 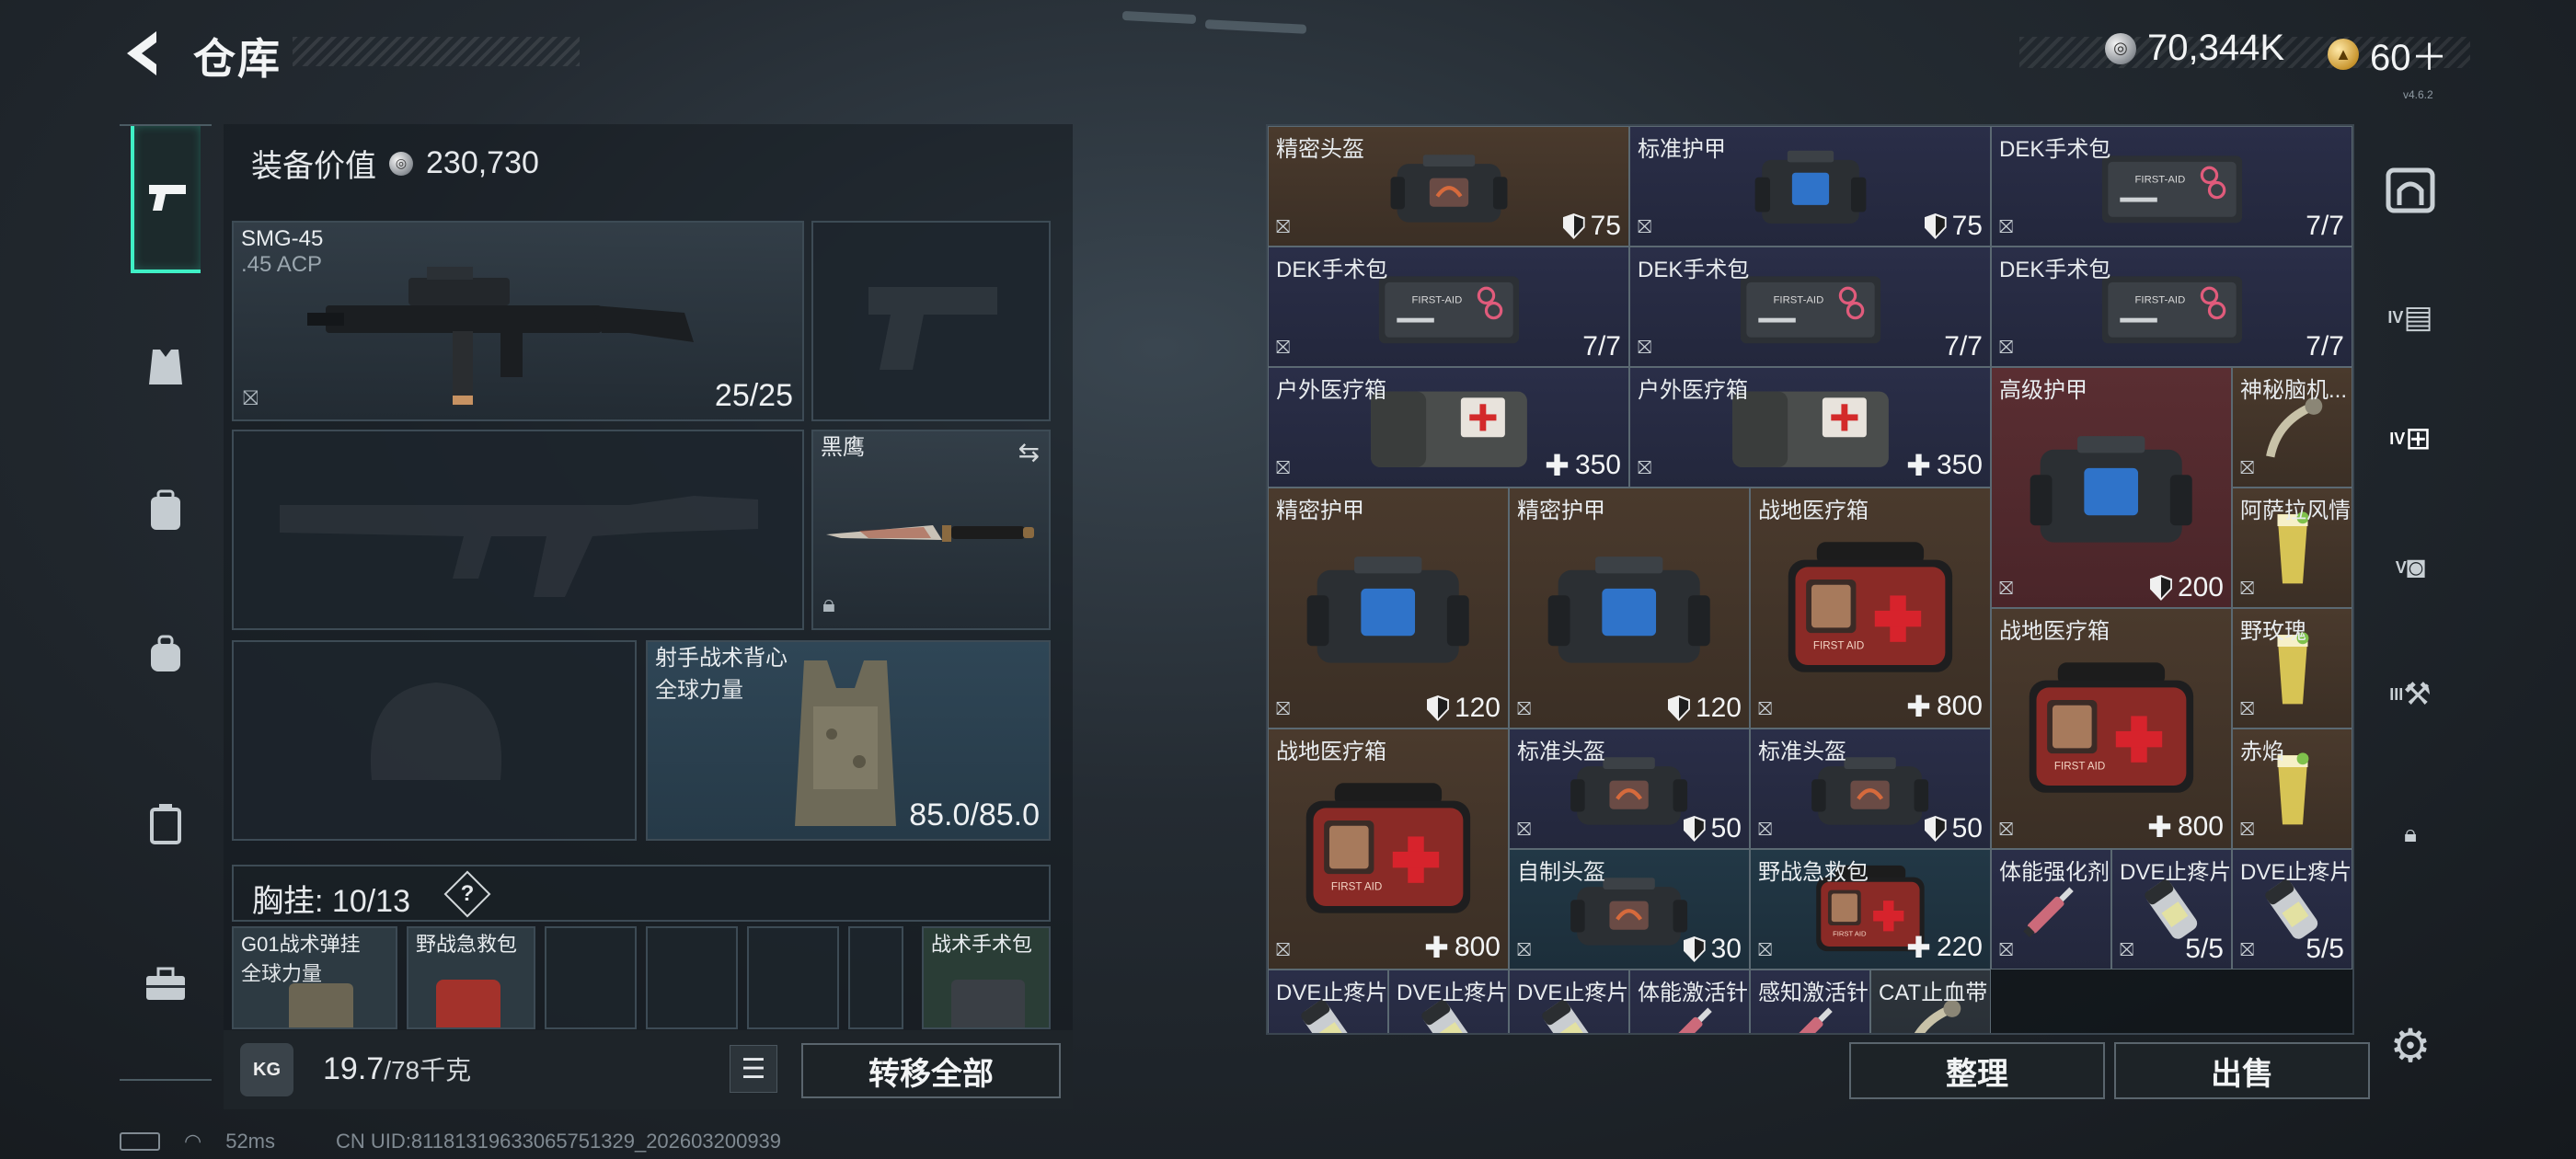 I want to click on armor-slot: 射手战术背心 全球力量 85.0/85.0, so click(x=848, y=740).